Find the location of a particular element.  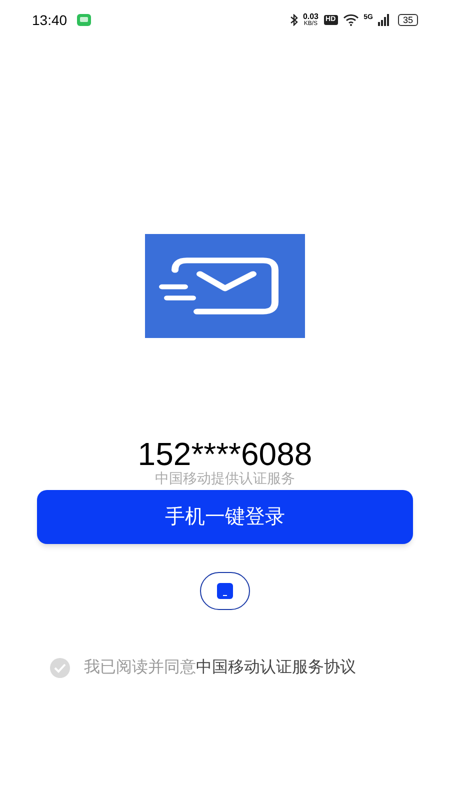

service-agreement-link: 中国移动认证服务协议 is located at coordinates (276, 667).